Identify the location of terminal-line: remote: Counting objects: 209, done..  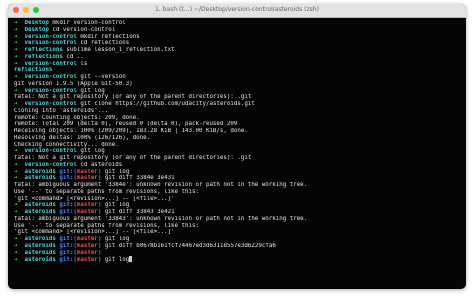
(238, 118).